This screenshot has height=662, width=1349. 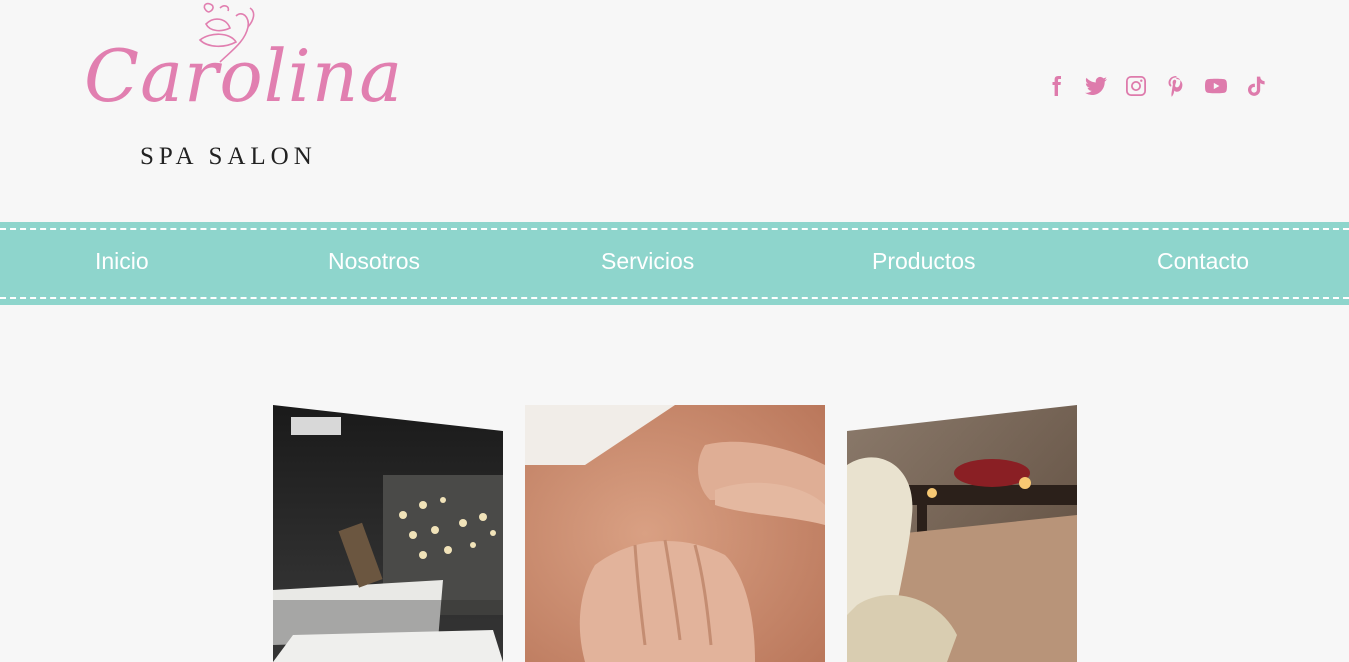 I want to click on spa-room-photo, so click(x=388, y=533).